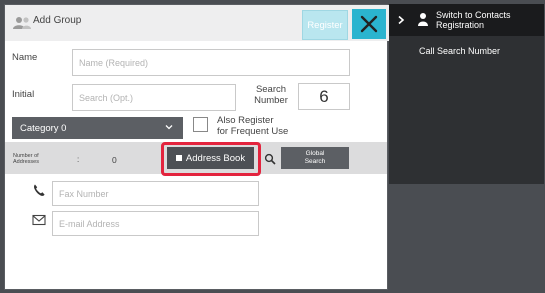  I want to click on also-register-checkbox, so click(200, 124).